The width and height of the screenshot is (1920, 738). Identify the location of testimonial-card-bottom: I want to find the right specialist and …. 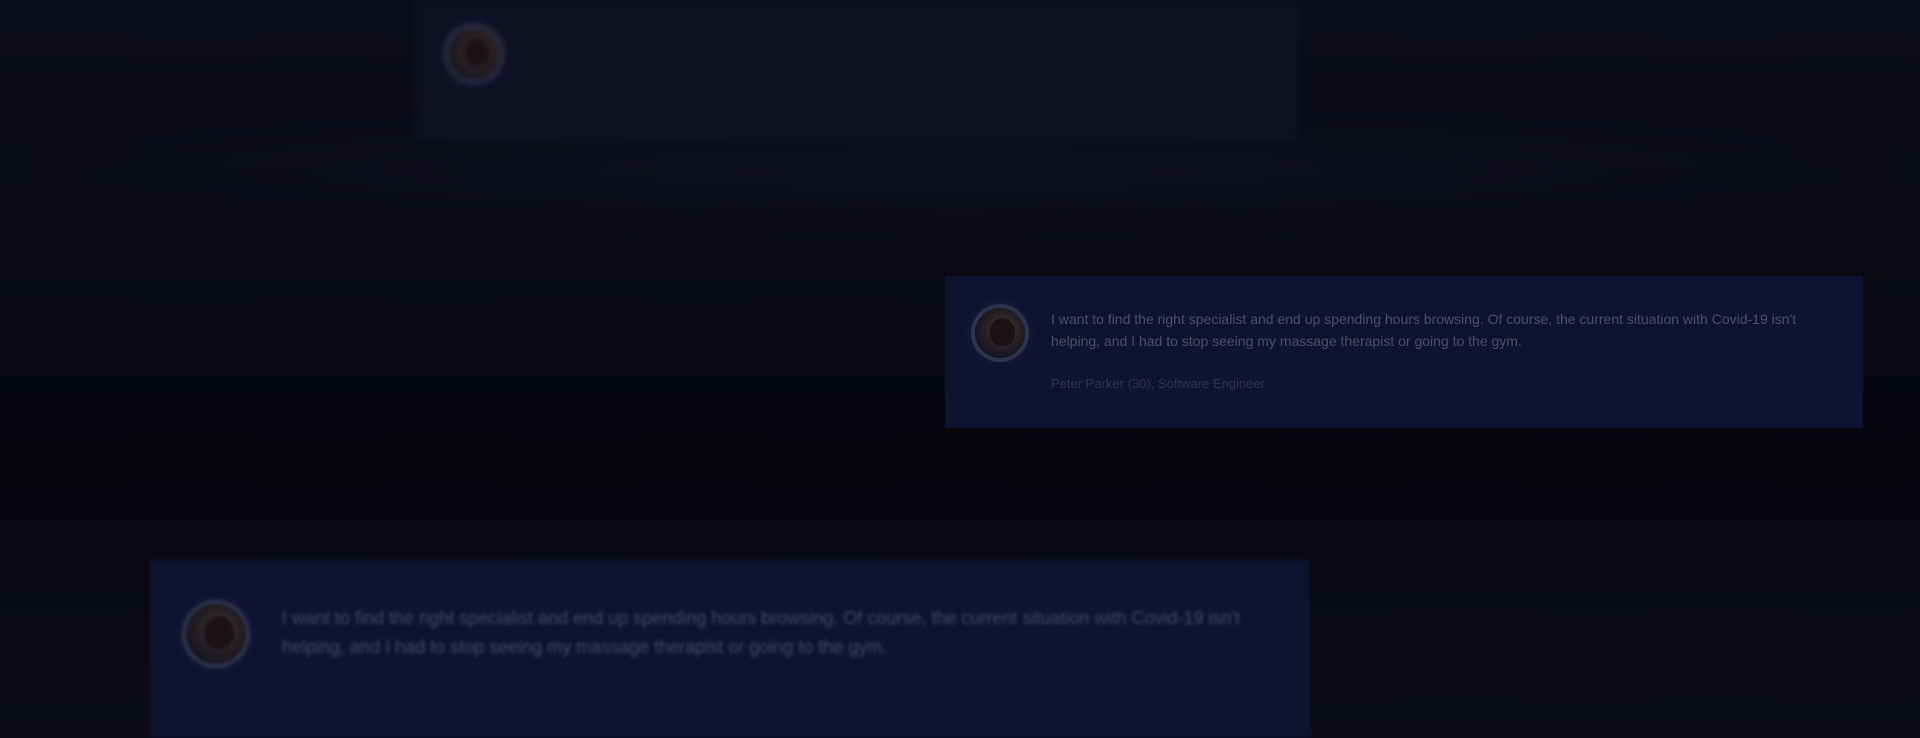
(730, 649).